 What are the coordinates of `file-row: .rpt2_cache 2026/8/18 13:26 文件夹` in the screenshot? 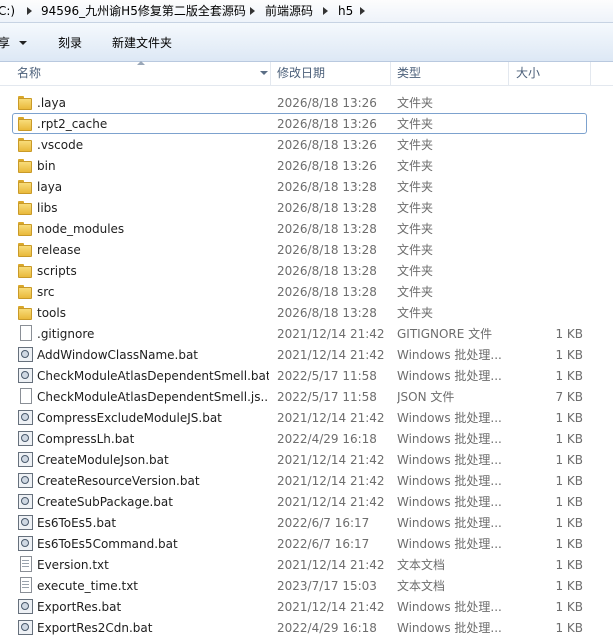 It's located at (306, 123).